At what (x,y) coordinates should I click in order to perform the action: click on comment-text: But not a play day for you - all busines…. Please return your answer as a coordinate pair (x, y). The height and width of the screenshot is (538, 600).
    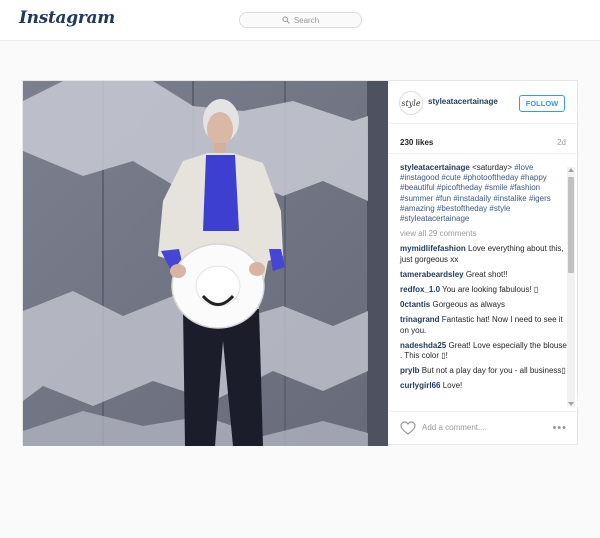
    Looking at the image, I should click on (493, 371).